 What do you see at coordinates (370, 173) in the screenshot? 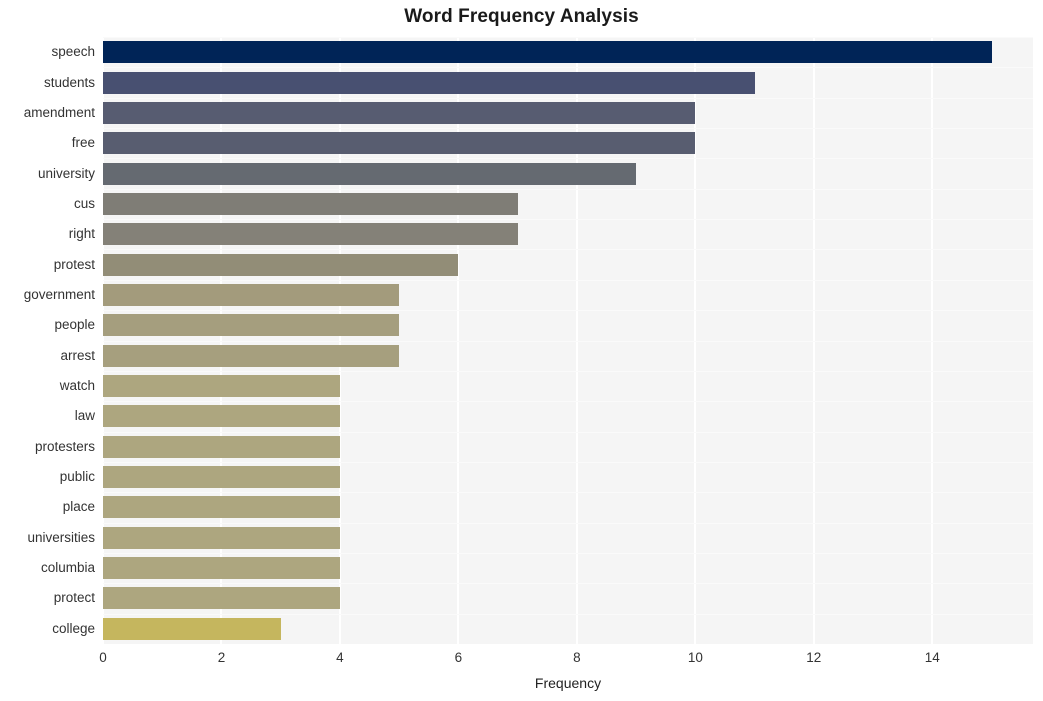
I see `bar-university` at bounding box center [370, 173].